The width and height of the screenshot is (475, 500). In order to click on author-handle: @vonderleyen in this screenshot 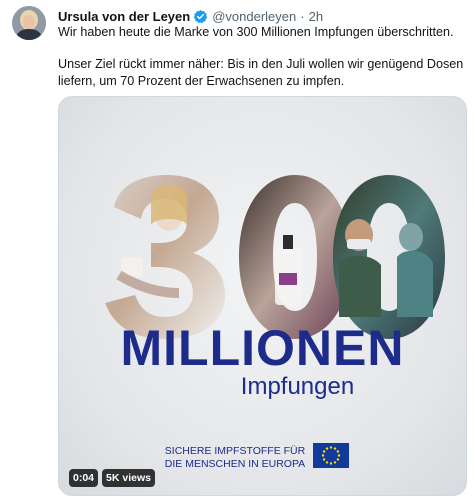, I will do `click(254, 16)`.